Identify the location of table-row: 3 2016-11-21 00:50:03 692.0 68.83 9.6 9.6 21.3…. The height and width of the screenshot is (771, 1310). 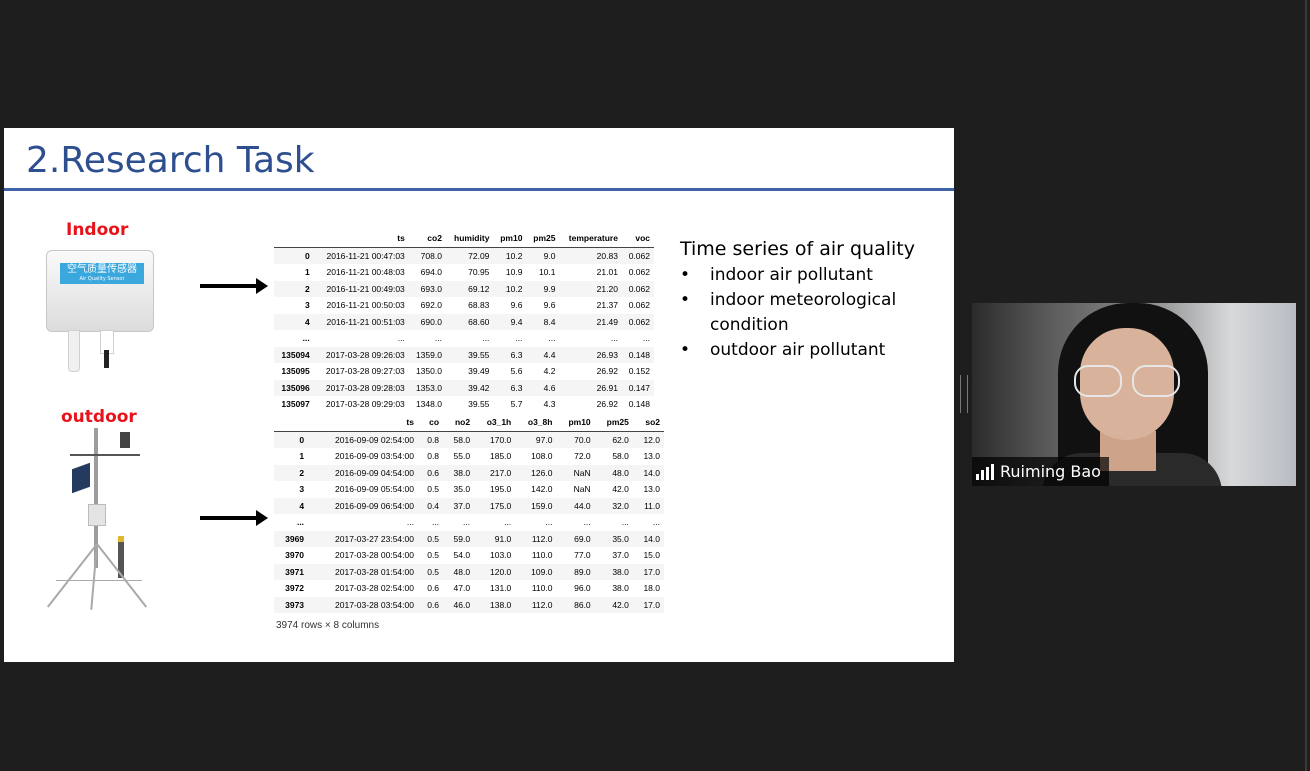
(464, 305).